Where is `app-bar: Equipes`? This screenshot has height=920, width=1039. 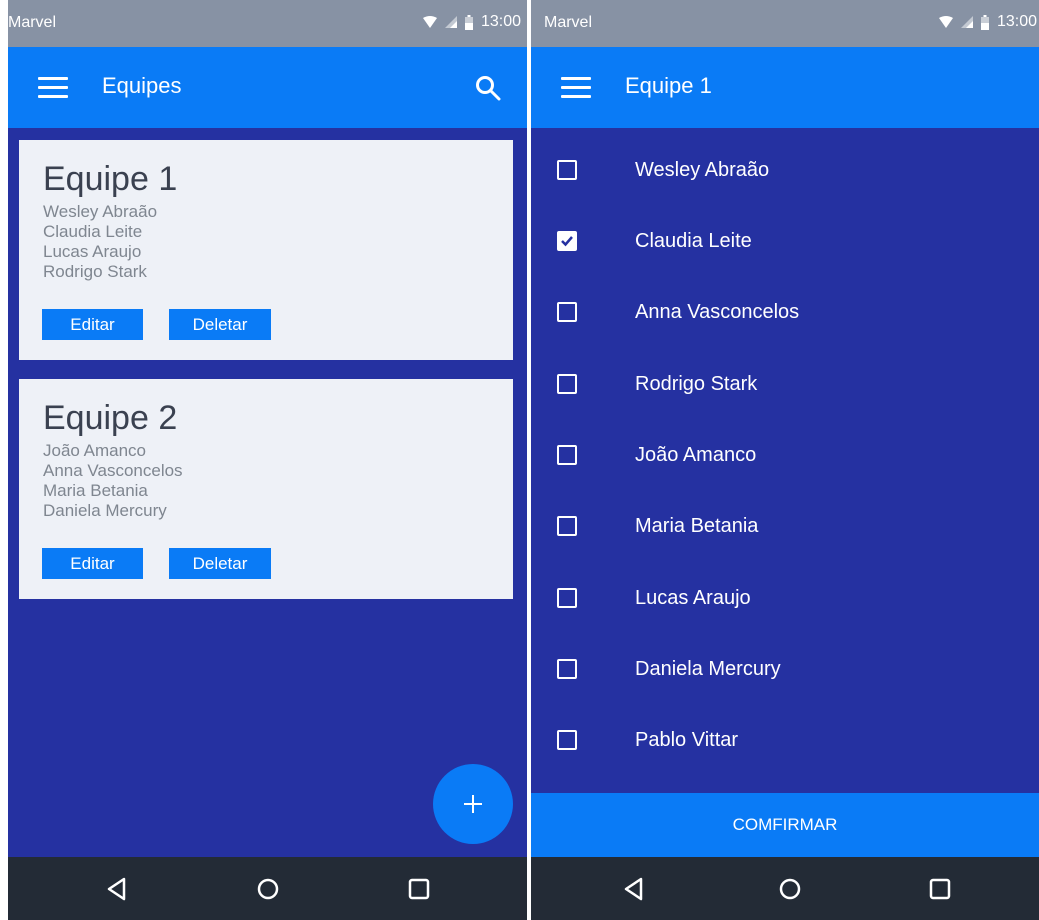
app-bar: Equipes is located at coordinates (267, 87).